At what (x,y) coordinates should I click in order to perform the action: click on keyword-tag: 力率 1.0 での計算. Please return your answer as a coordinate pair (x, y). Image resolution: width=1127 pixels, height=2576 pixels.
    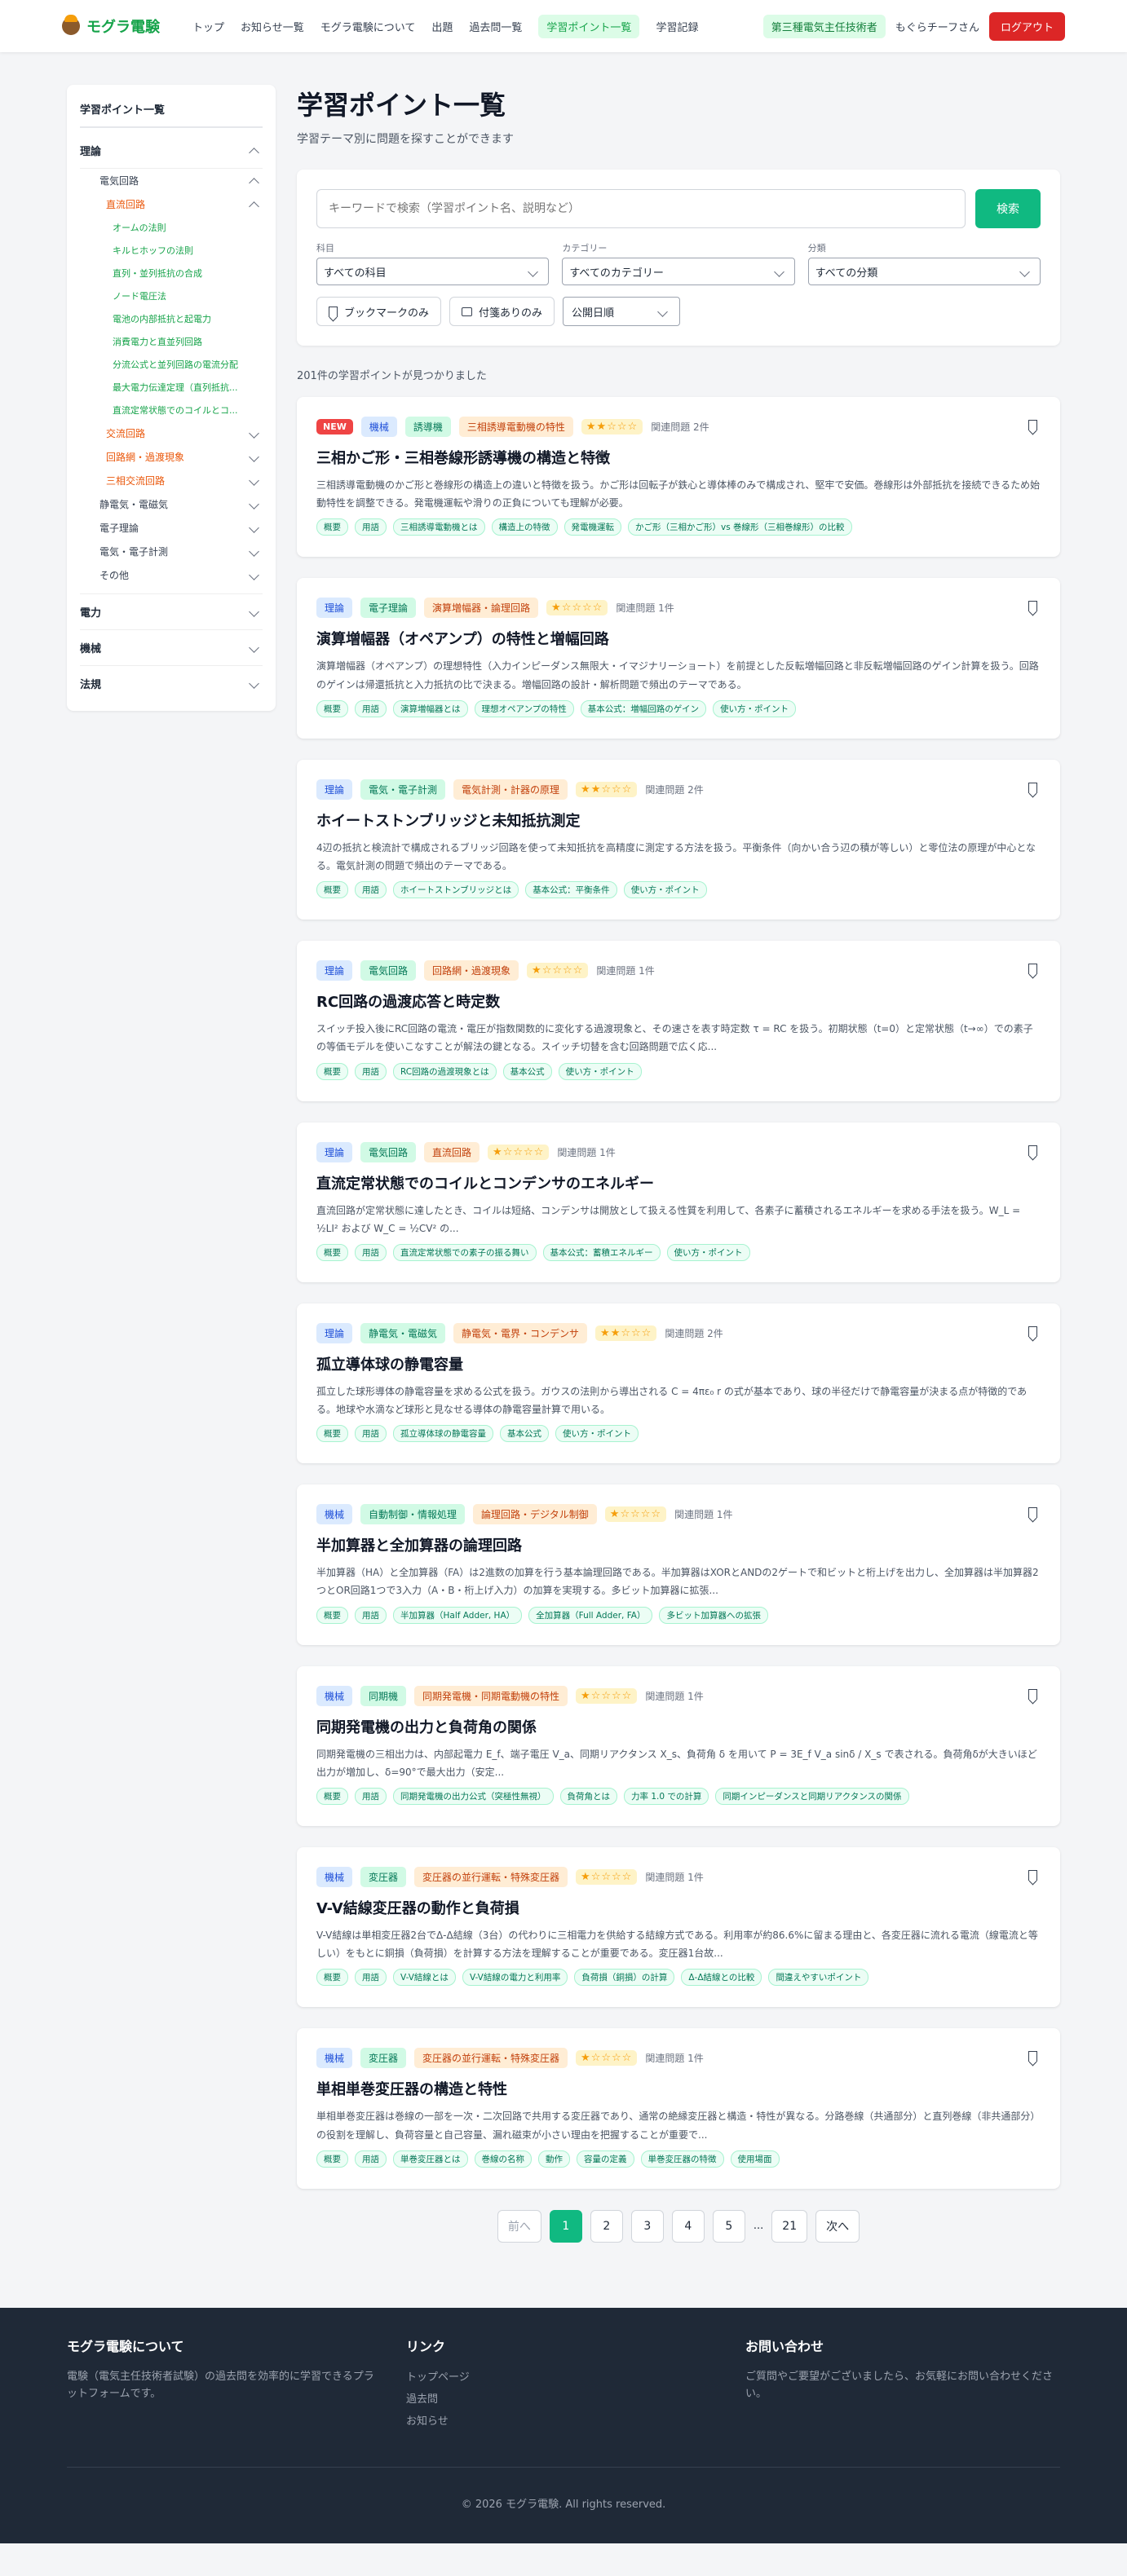
    Looking at the image, I should click on (666, 1796).